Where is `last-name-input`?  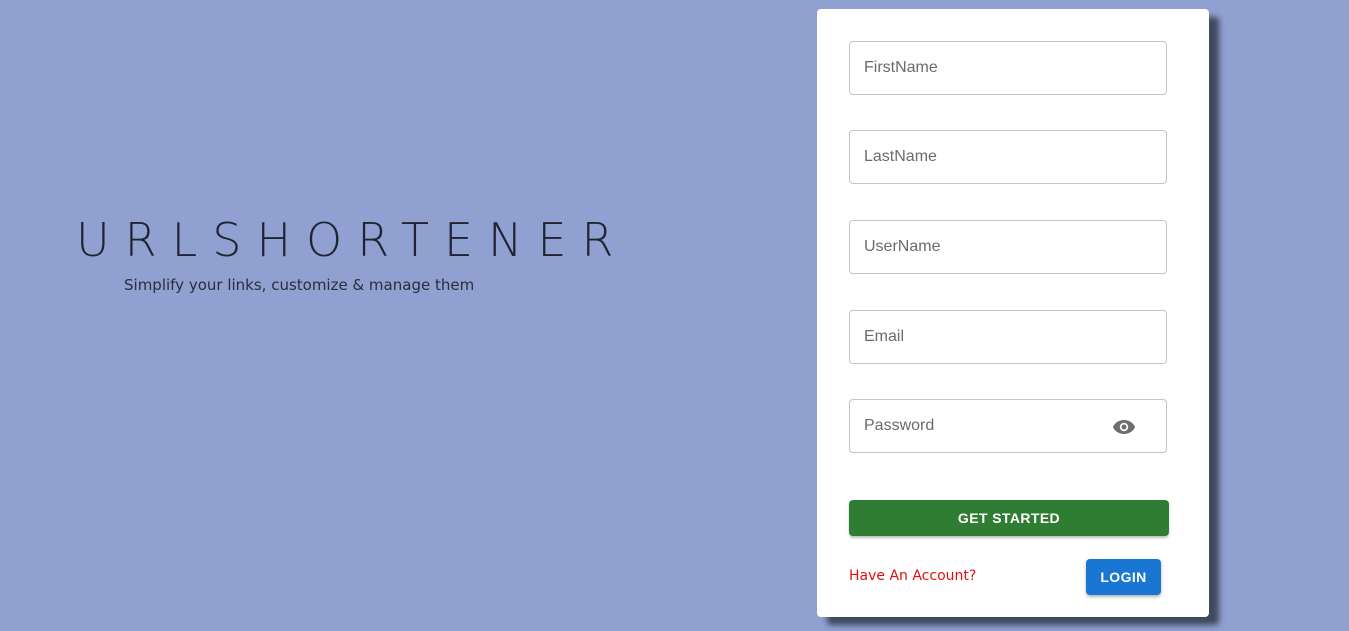 last-name-input is located at coordinates (1008, 157).